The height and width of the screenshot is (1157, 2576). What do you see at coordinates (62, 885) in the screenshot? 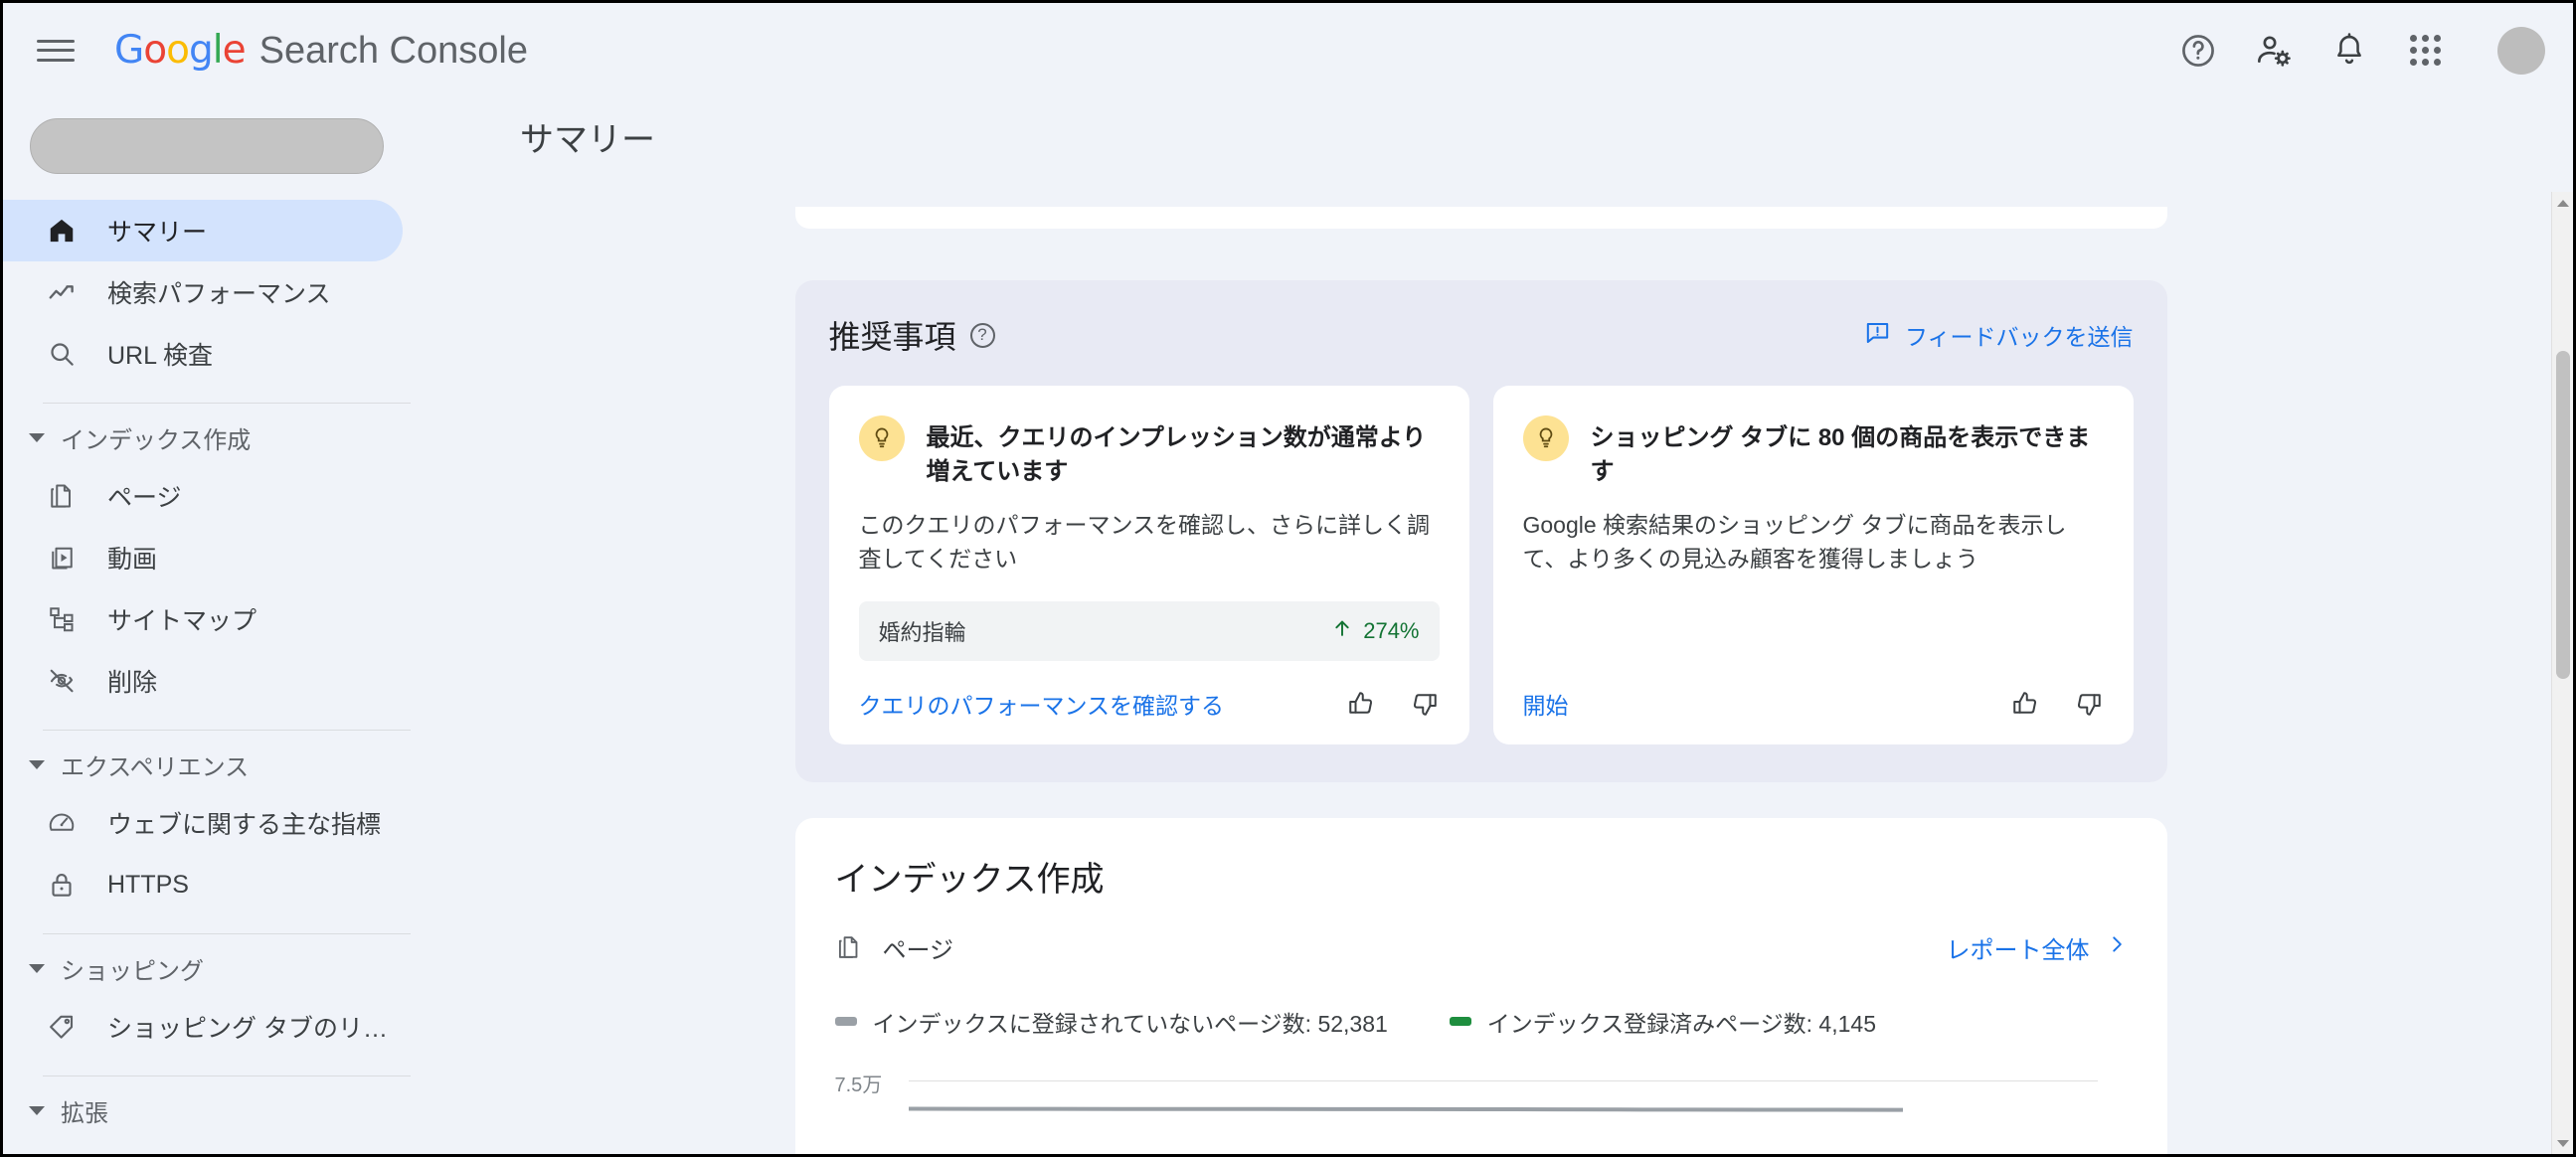
I see `lock-icon` at bounding box center [62, 885].